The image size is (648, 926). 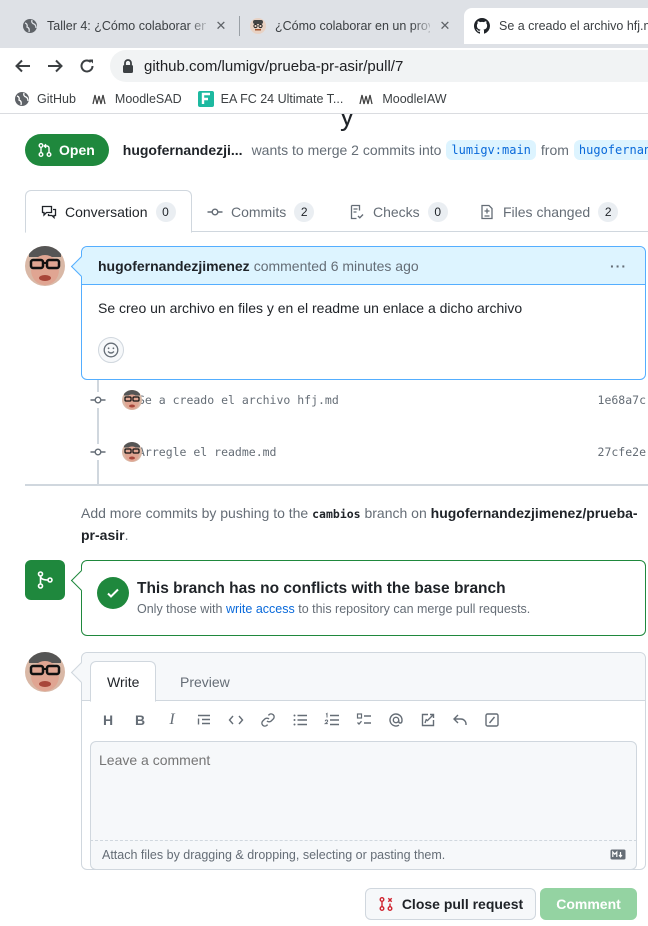 I want to click on commit-item: Arregle el readme.md 27cfe2e, so click(x=369, y=452).